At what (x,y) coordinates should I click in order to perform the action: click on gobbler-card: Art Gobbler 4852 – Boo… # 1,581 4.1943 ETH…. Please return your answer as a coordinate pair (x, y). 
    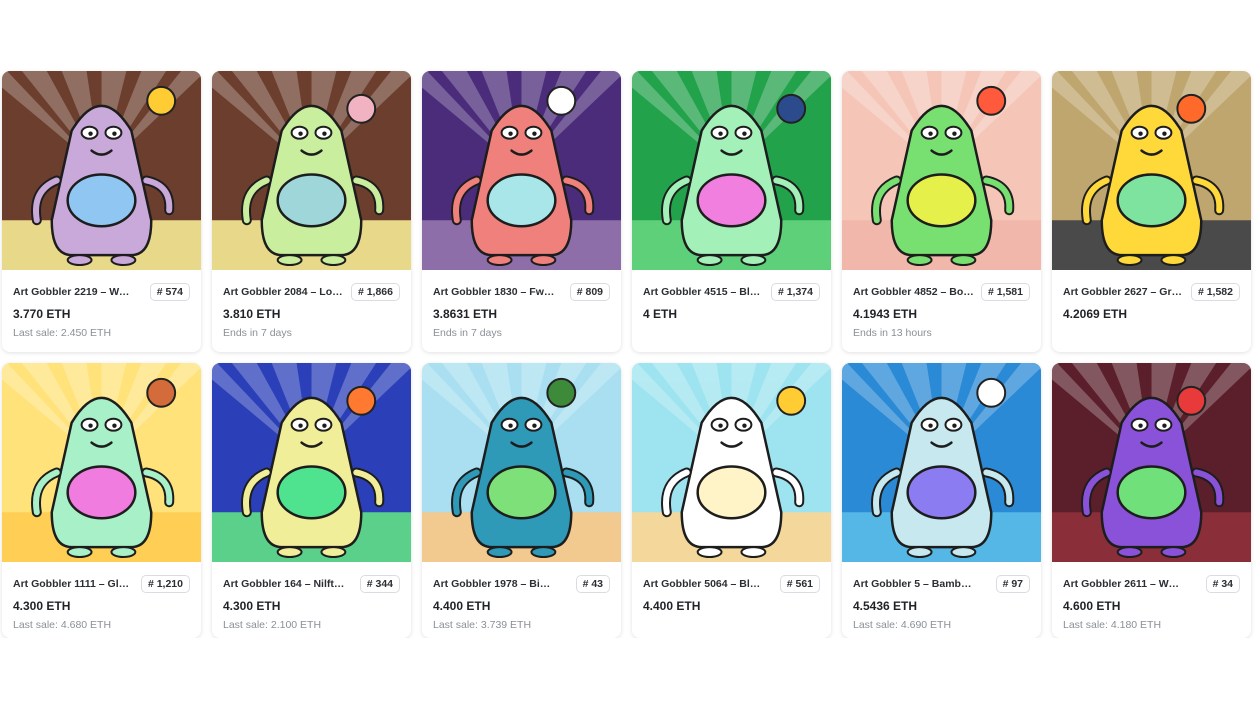
    Looking at the image, I should click on (941, 211).